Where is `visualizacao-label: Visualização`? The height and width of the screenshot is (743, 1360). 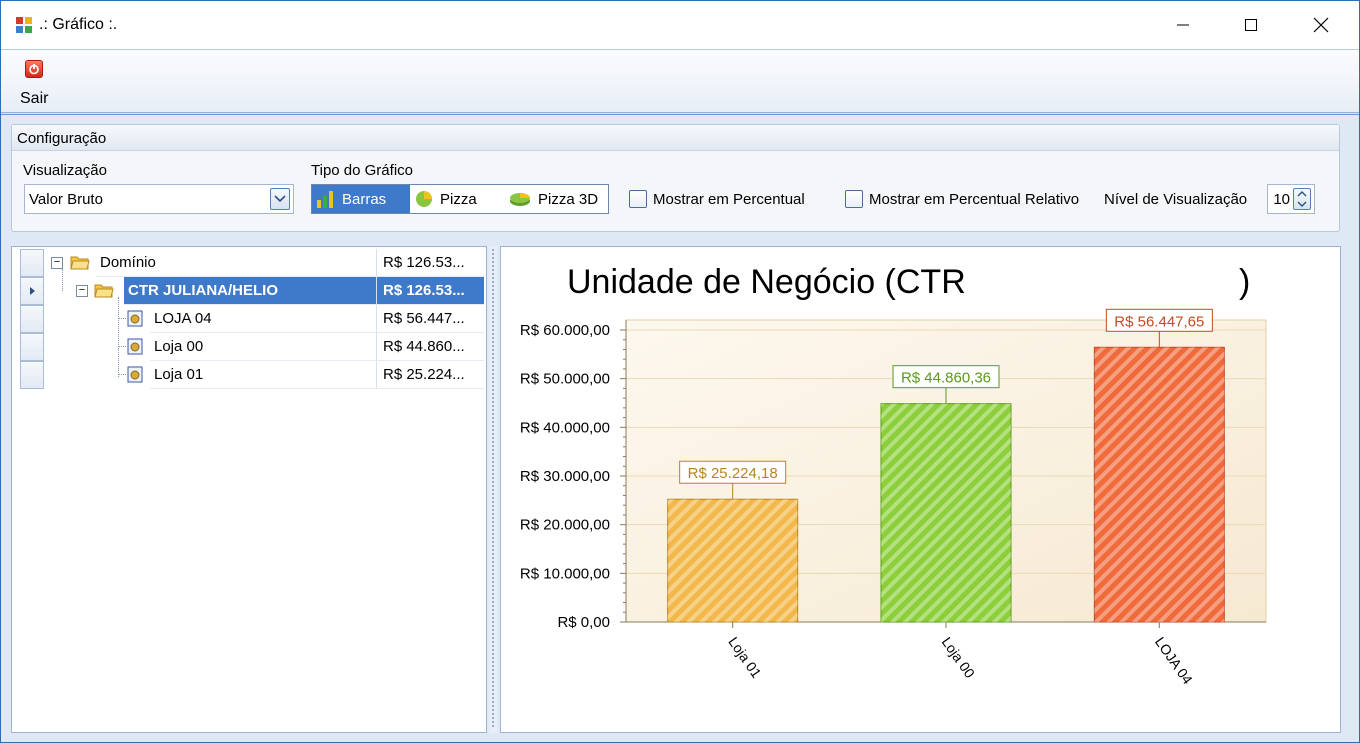 visualizacao-label: Visualização is located at coordinates (65, 170).